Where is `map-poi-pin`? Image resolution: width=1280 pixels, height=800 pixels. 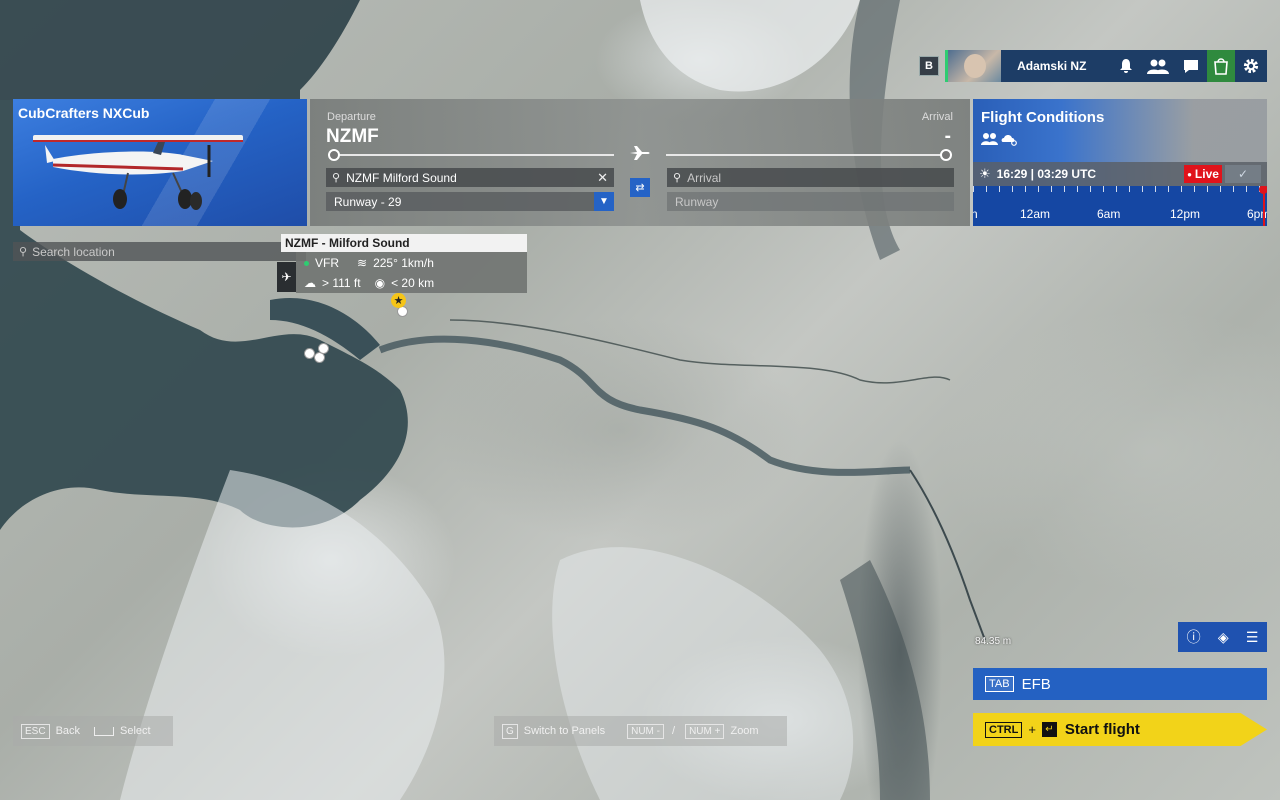 map-poi-pin is located at coordinates (323, 348).